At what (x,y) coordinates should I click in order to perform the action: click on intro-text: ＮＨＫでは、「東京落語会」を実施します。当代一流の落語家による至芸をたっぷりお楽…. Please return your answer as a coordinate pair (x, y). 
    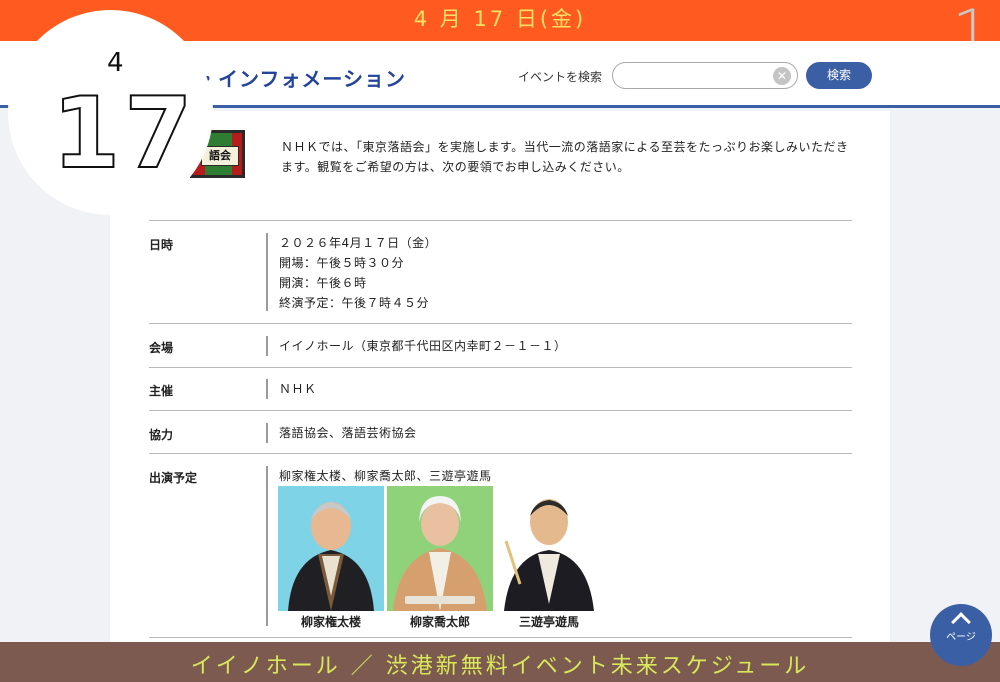
    Looking at the image, I should click on (565, 157).